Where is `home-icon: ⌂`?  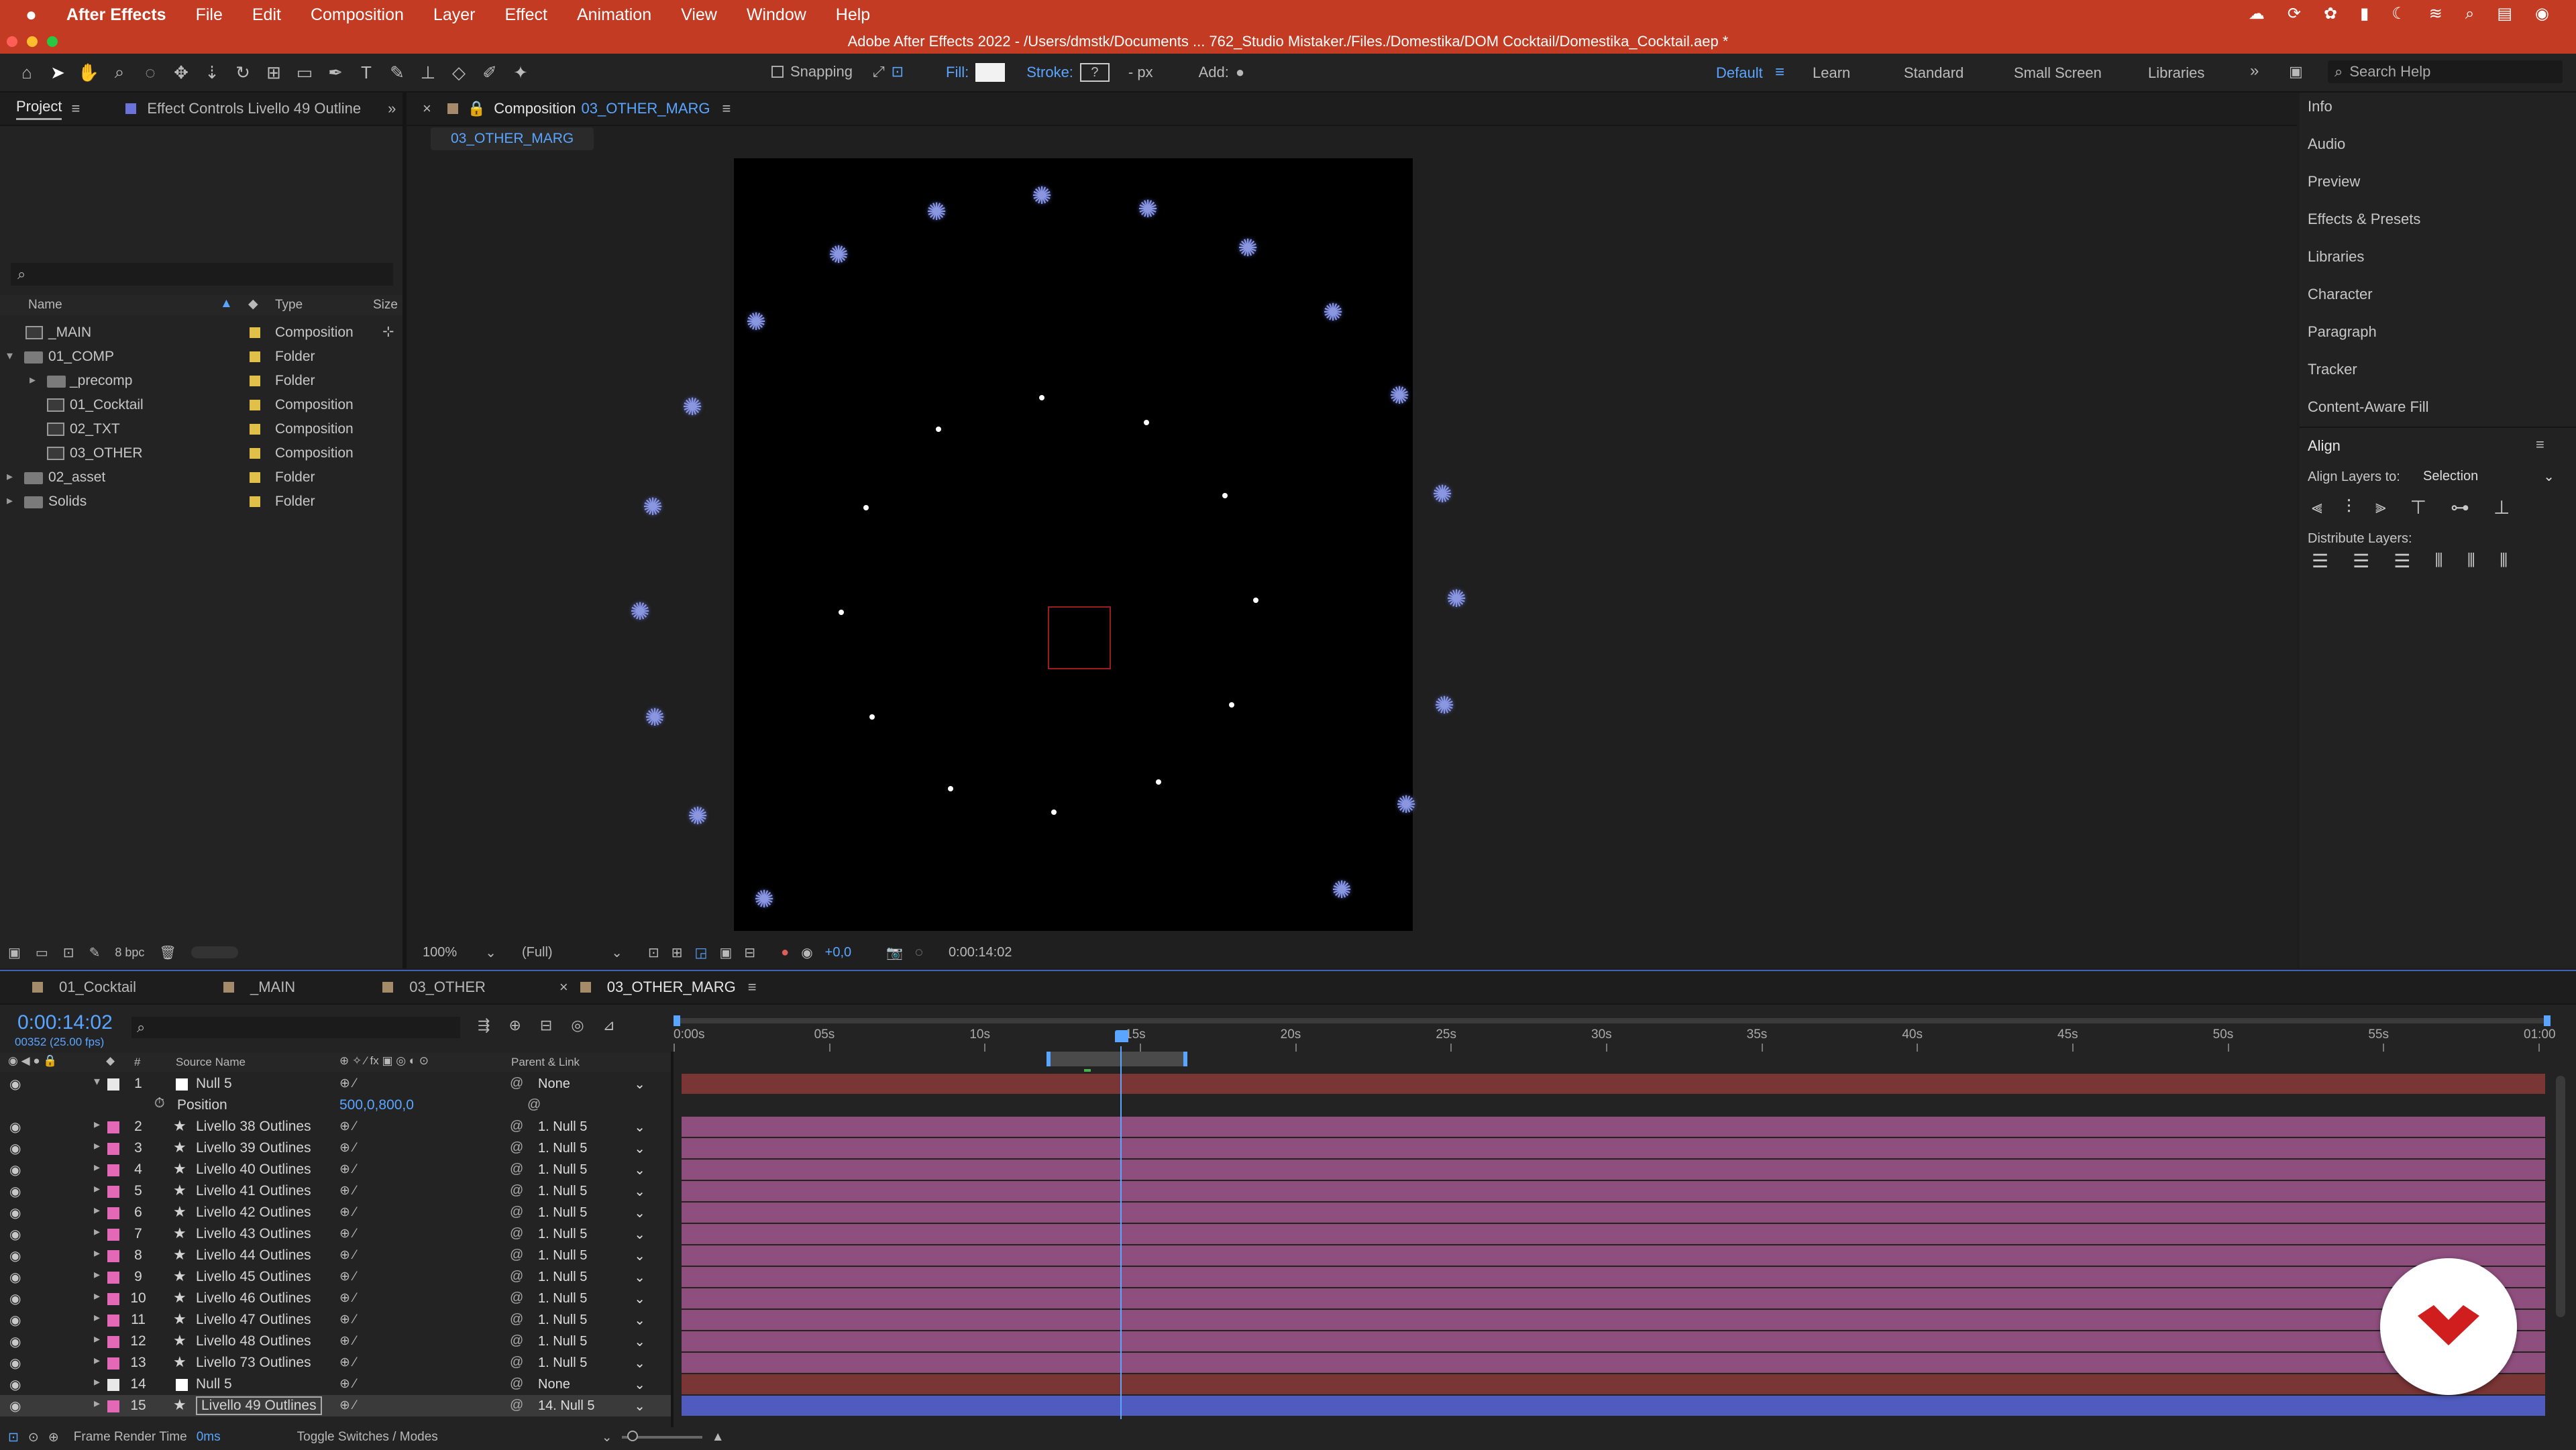 home-icon: ⌂ is located at coordinates (26, 72).